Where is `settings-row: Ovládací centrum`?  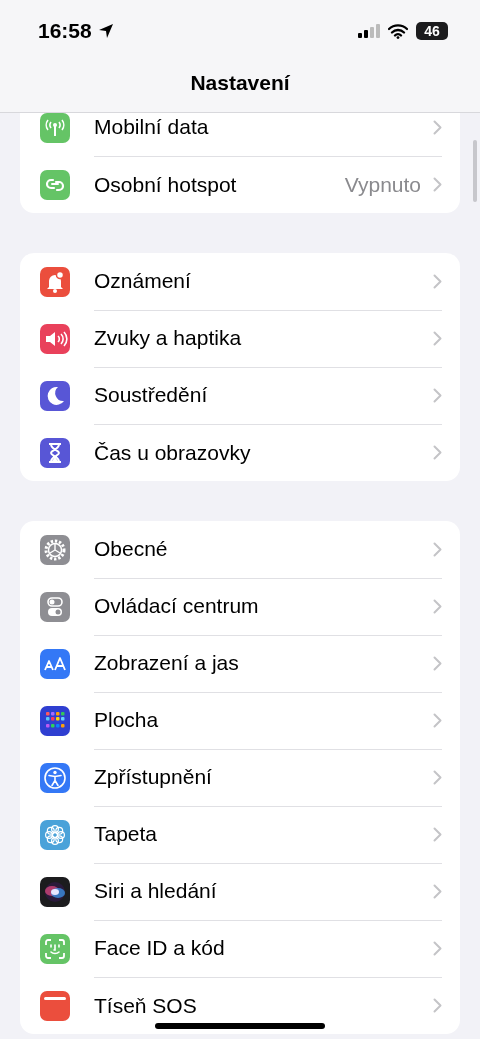
settings-row: Ovládací centrum is located at coordinates (240, 606).